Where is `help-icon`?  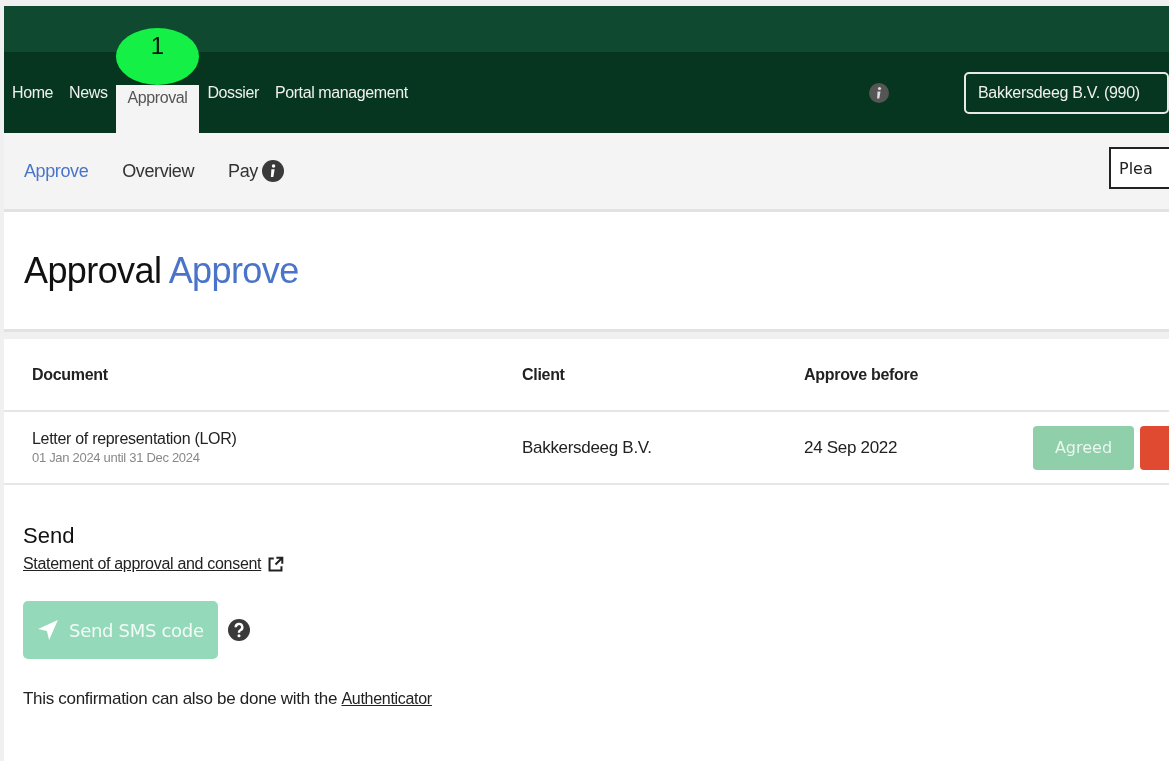
help-icon is located at coordinates (238, 630).